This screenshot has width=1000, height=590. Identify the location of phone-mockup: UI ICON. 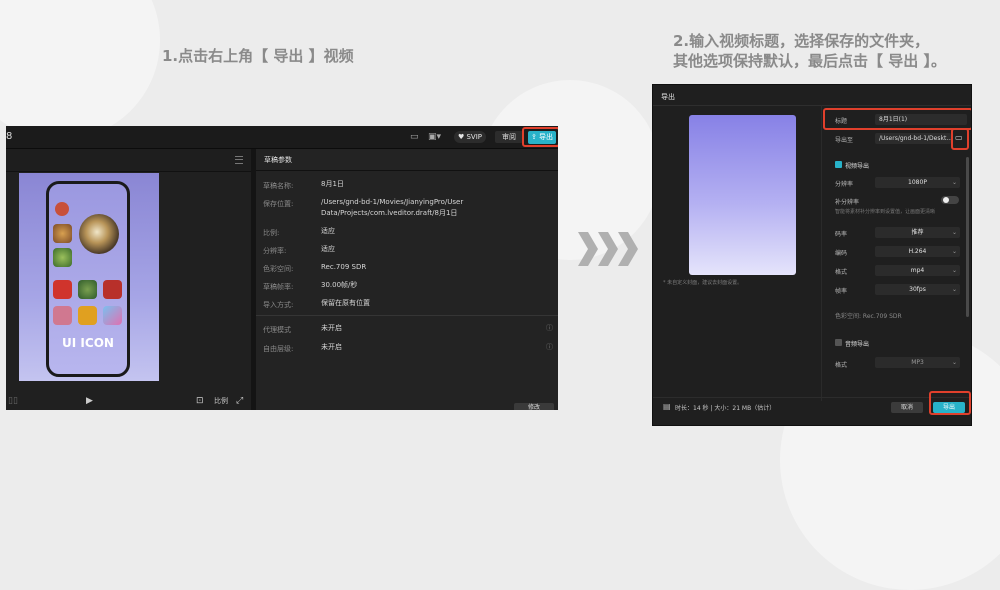
(88, 279).